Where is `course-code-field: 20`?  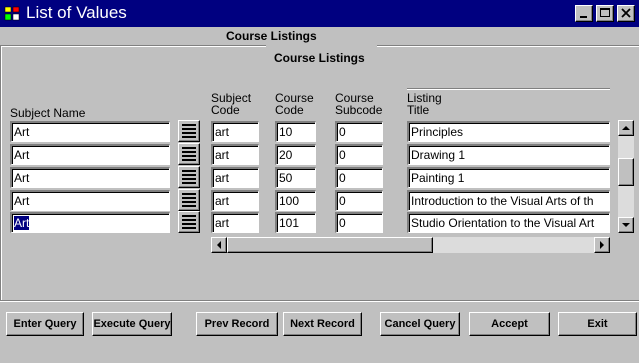
course-code-field: 20 is located at coordinates (295, 154).